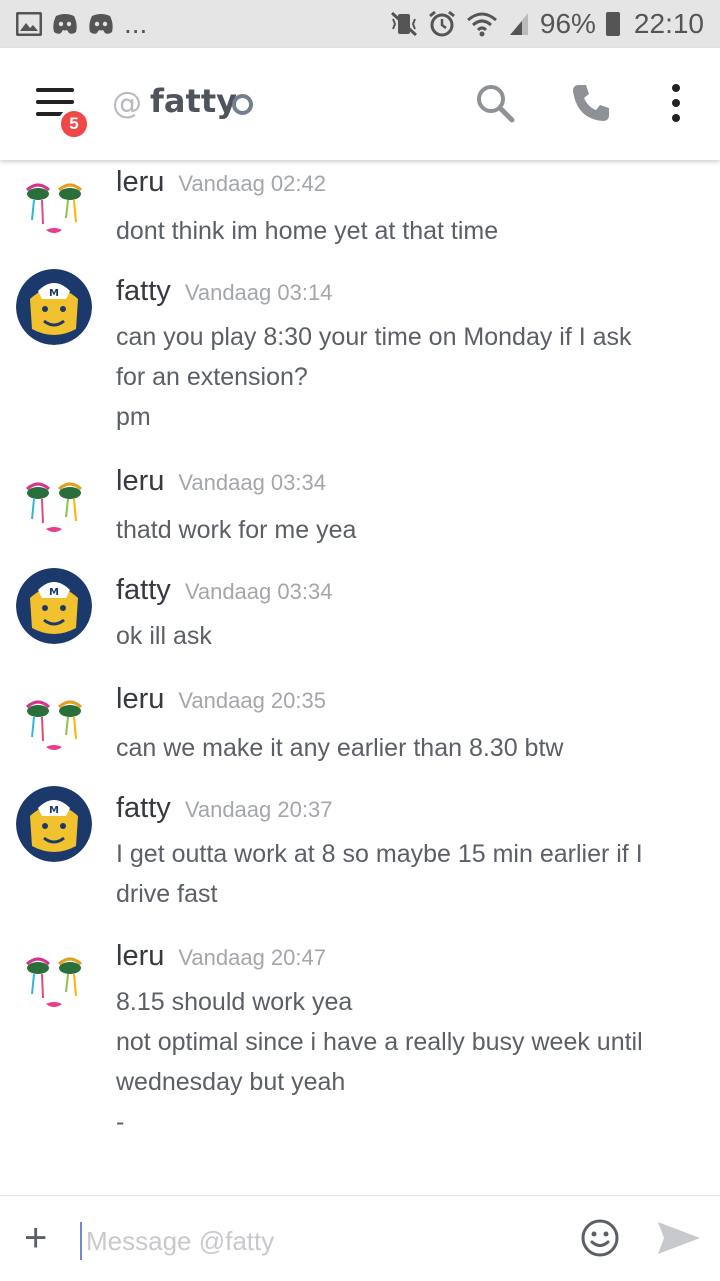 The image size is (720, 1281). I want to click on alarm-icon, so click(441, 23).